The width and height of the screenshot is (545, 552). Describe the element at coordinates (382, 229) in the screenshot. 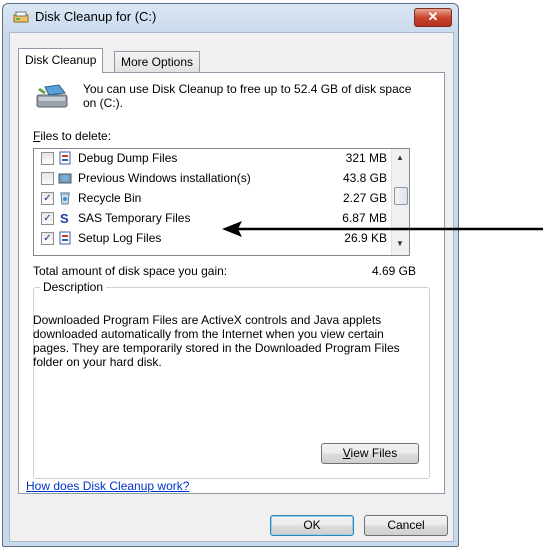

I see `annotation-arrow` at that location.